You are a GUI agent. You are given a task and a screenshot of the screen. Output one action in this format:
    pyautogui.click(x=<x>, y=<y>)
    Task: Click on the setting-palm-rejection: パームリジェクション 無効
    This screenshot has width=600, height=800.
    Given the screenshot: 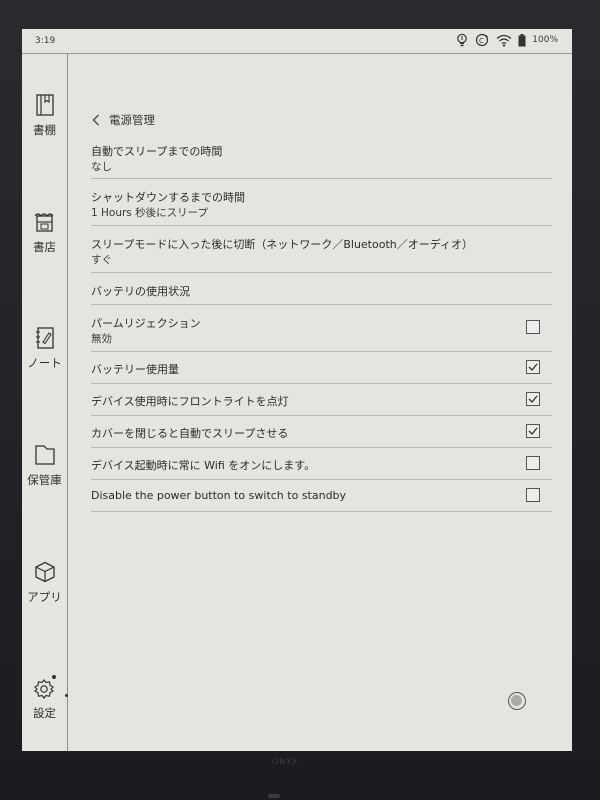 What is the action you would take?
    pyautogui.click(x=321, y=328)
    